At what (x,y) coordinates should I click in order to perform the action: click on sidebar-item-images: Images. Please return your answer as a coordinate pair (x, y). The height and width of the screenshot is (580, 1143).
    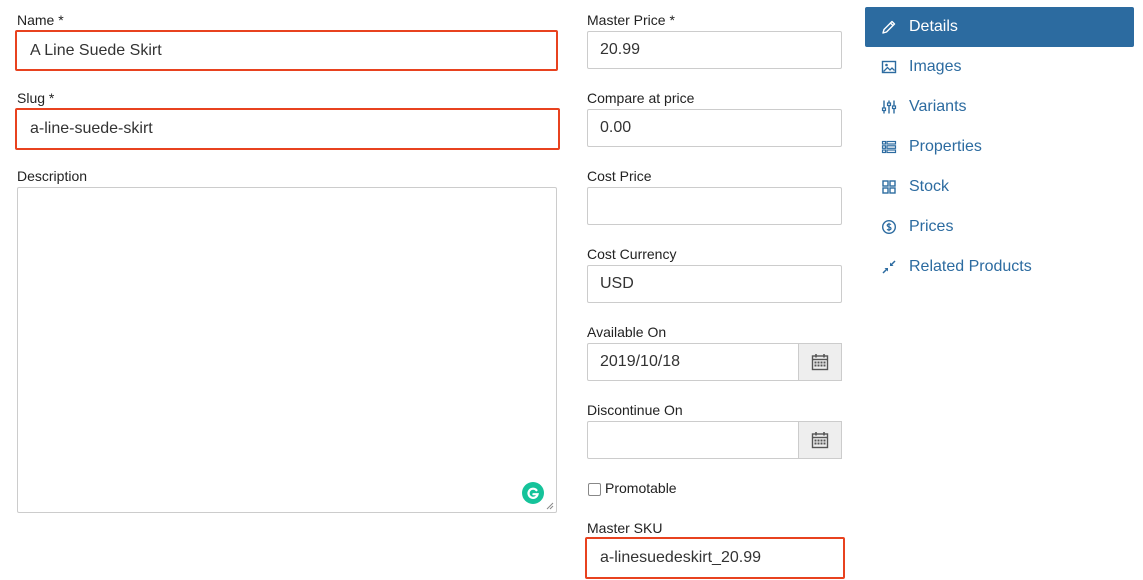
    Looking at the image, I should click on (999, 67).